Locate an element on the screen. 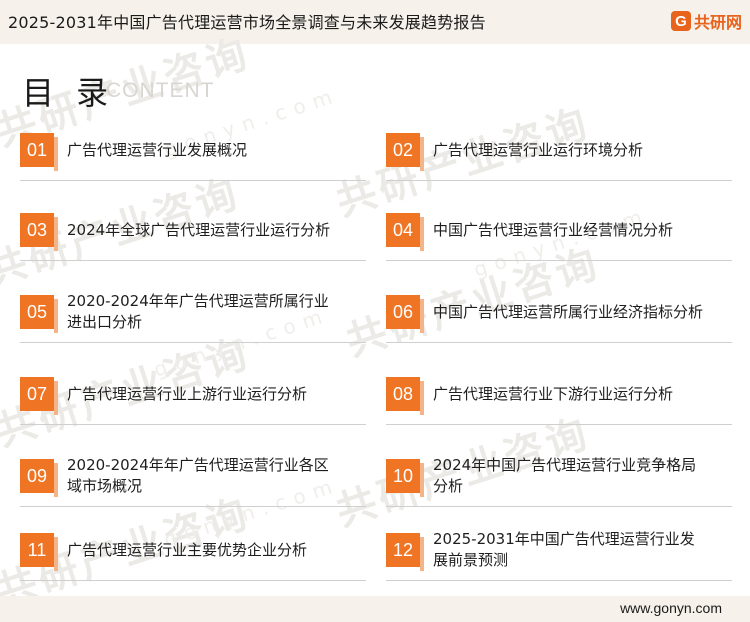  toc-item-label: 广告代理运营行业下游行业运行分析 is located at coordinates (553, 393).